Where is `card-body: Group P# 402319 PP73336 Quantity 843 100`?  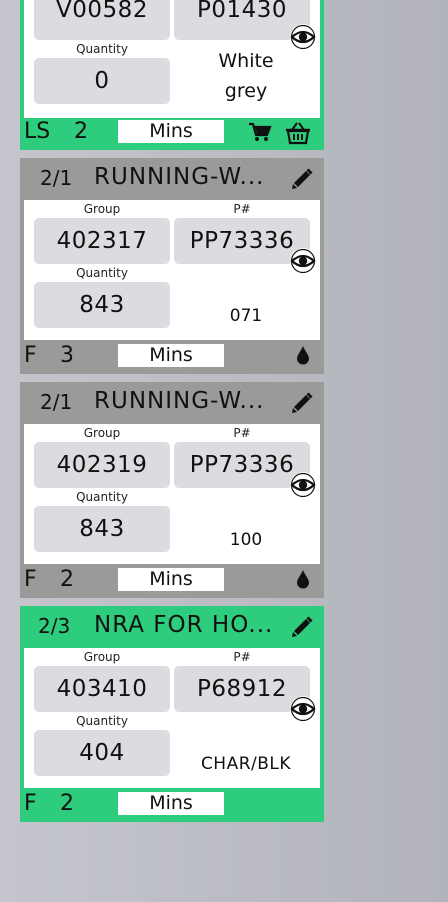
card-body: Group P# 402319 PP73336 Quantity 843 100 is located at coordinates (172, 494).